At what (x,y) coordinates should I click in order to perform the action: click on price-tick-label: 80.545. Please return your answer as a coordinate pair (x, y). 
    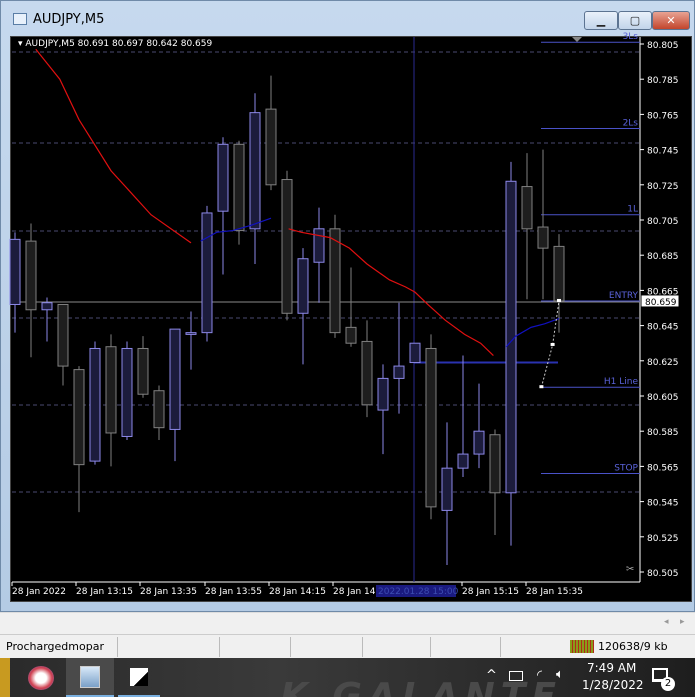
    Looking at the image, I should click on (663, 504).